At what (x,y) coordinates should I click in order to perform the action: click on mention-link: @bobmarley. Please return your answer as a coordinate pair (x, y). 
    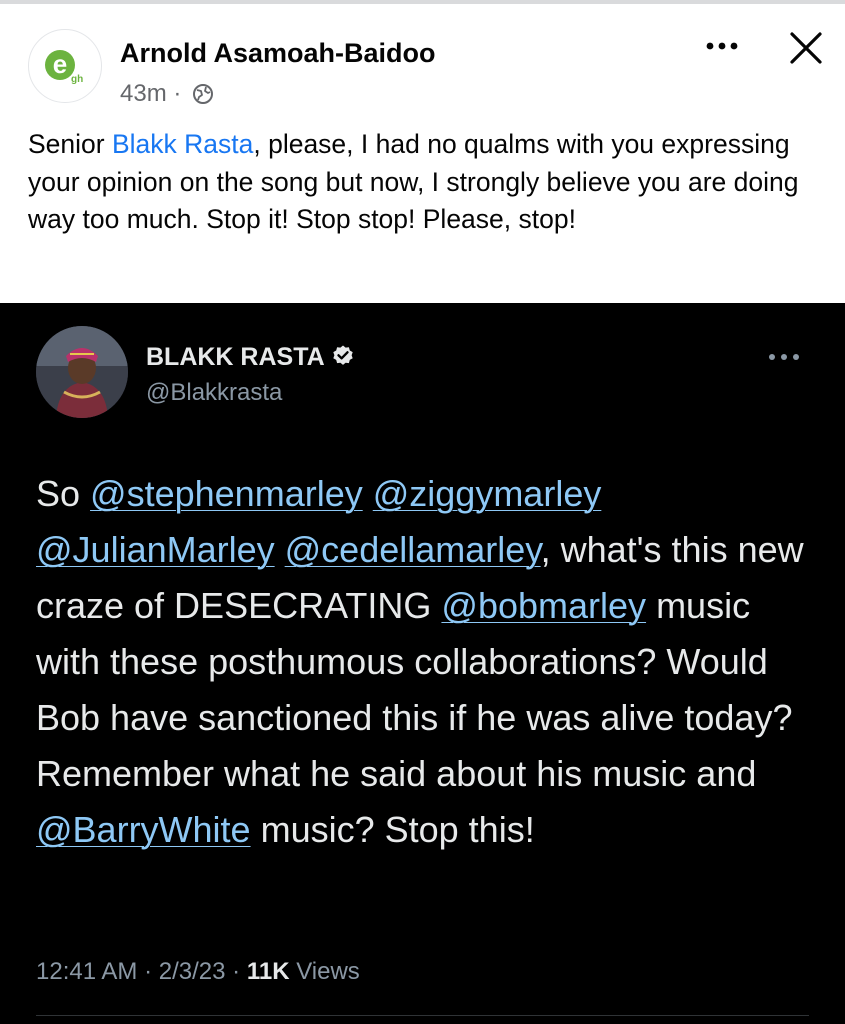
    Looking at the image, I should click on (543, 605).